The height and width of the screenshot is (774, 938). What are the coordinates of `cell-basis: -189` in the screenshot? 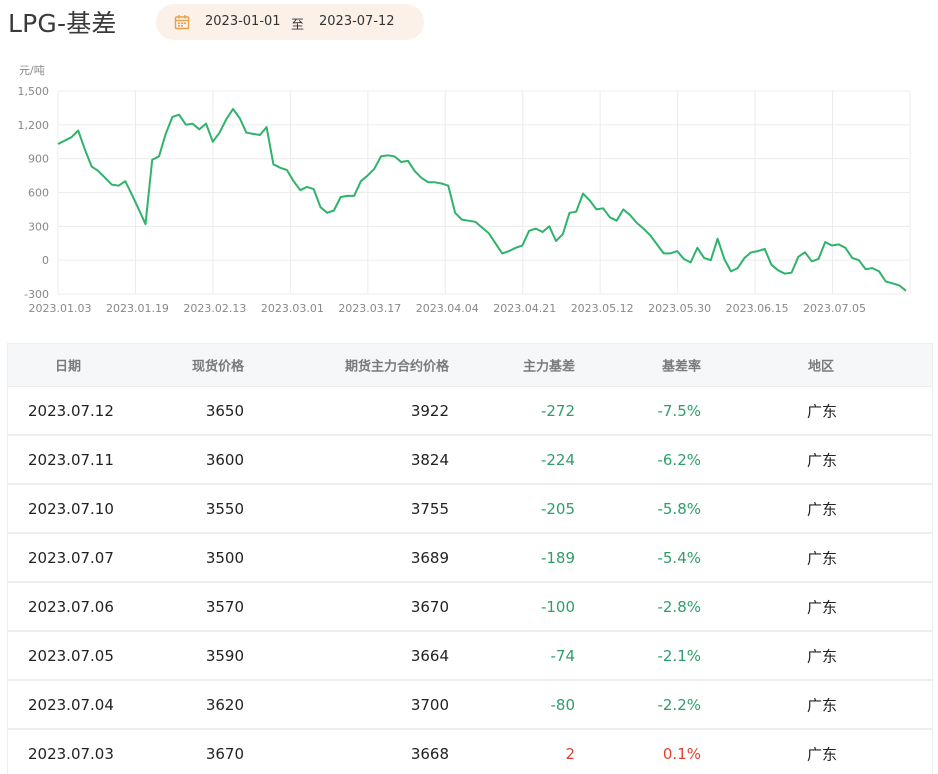 It's located at (557, 557).